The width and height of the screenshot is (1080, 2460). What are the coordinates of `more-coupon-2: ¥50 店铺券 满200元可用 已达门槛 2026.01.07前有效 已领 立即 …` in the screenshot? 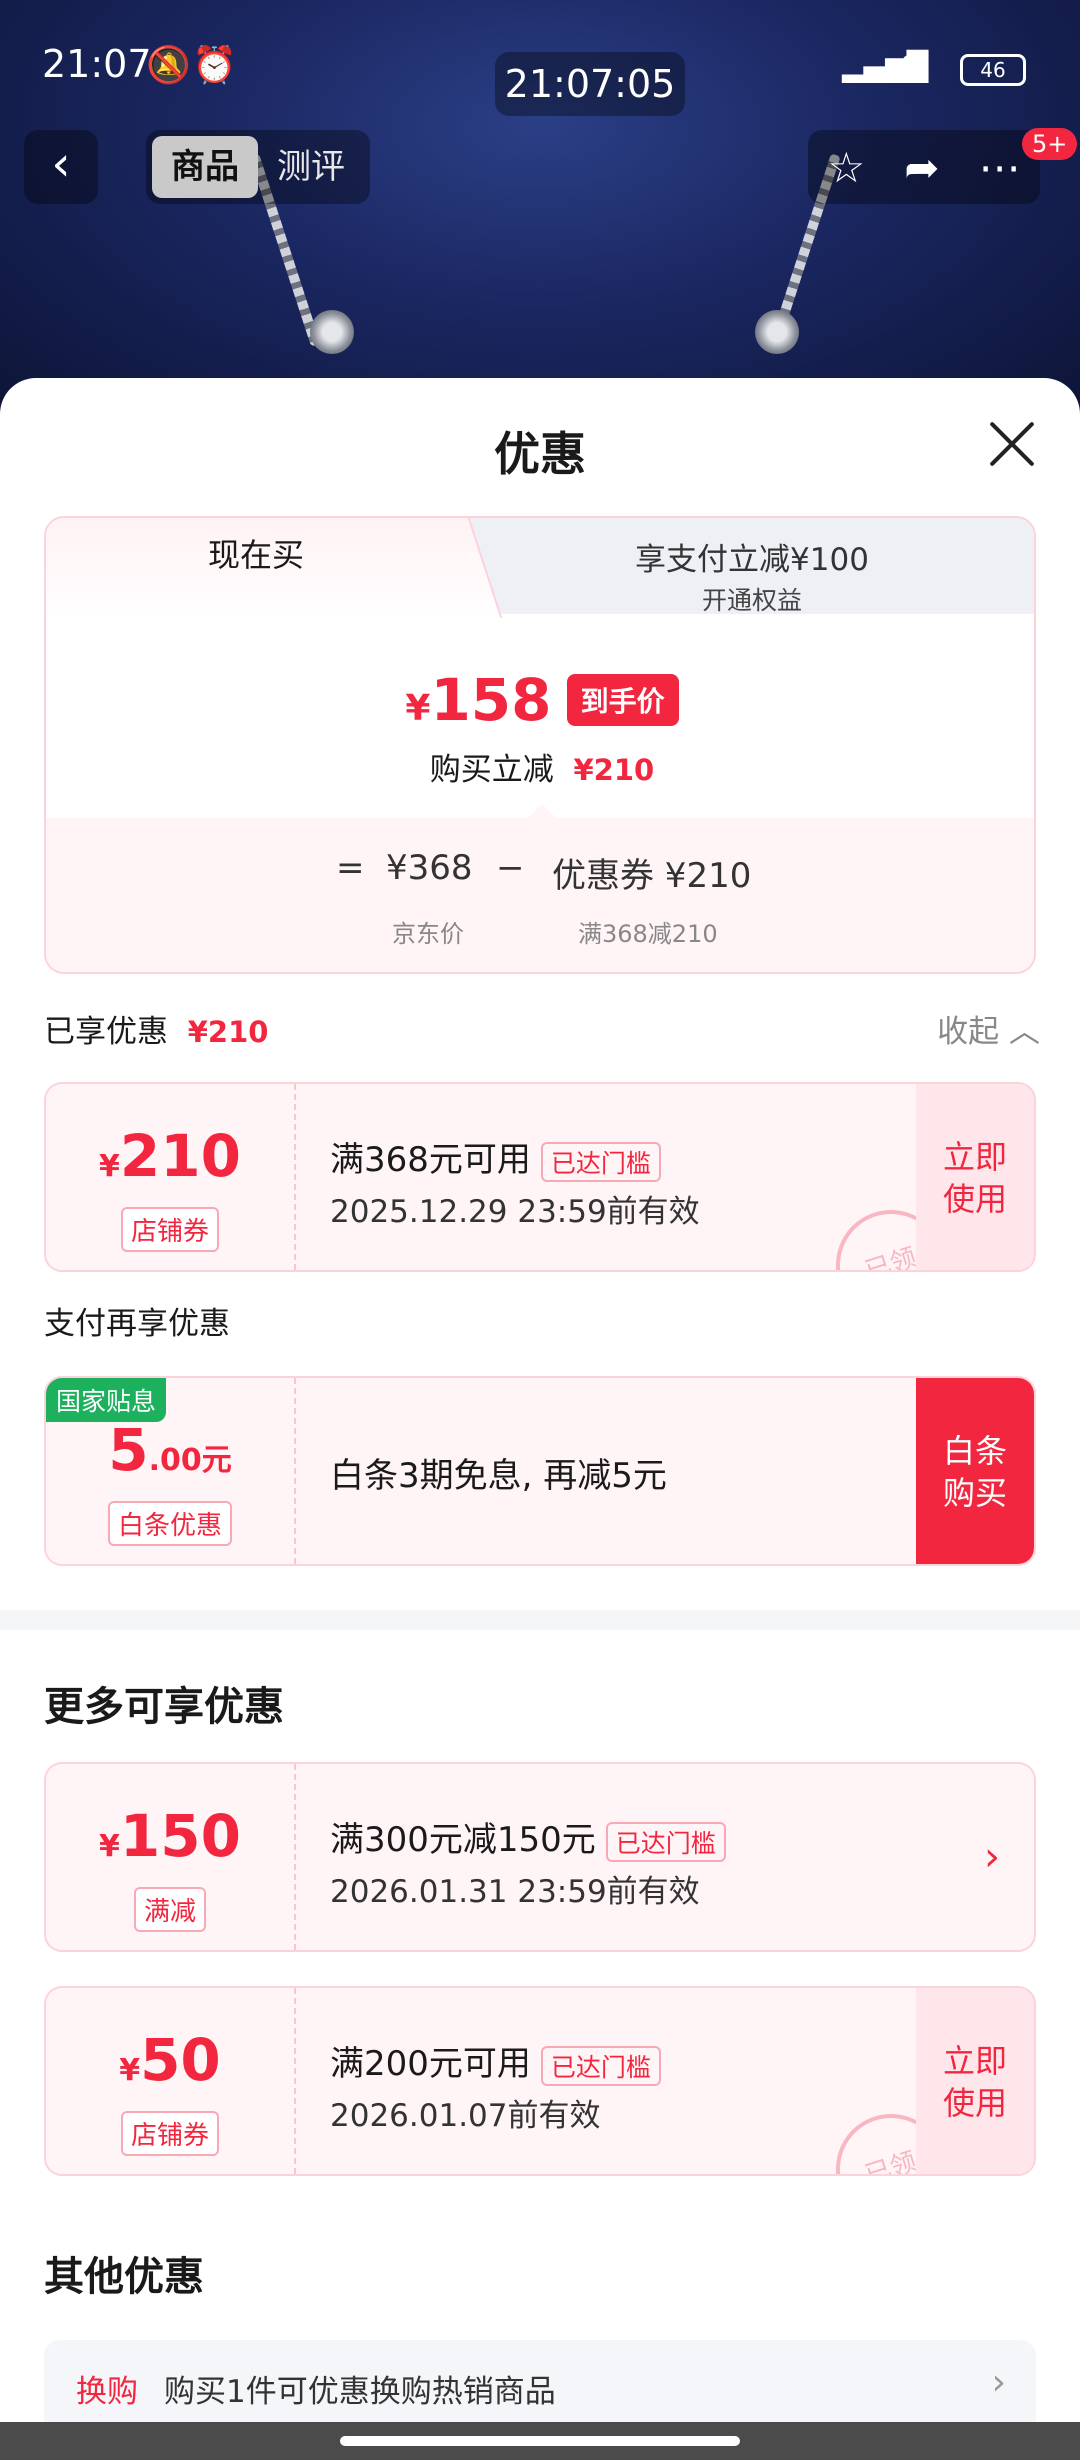 It's located at (540, 2081).